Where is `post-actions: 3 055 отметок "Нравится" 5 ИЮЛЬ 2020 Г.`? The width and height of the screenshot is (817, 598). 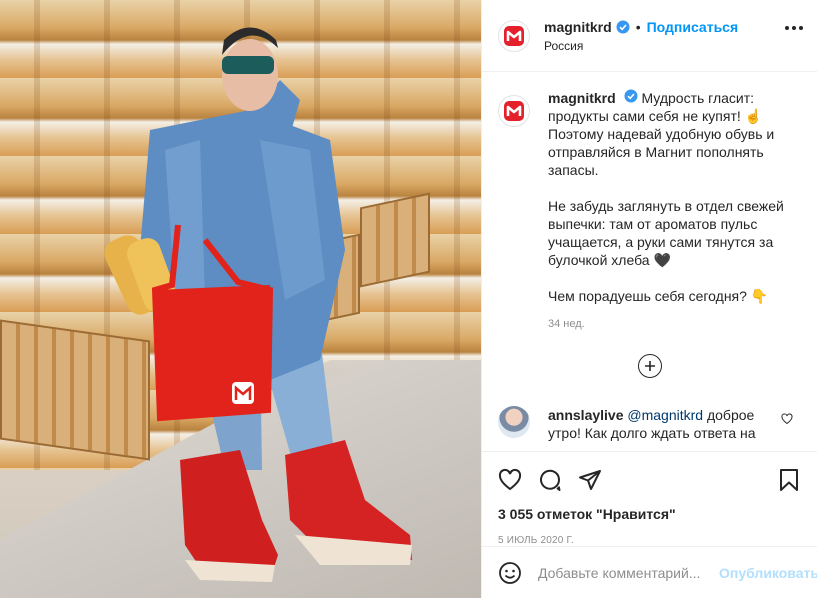 post-actions: 3 055 отметок "Нравится" 5 ИЮЛЬ 2020 Г. is located at coordinates (649, 498).